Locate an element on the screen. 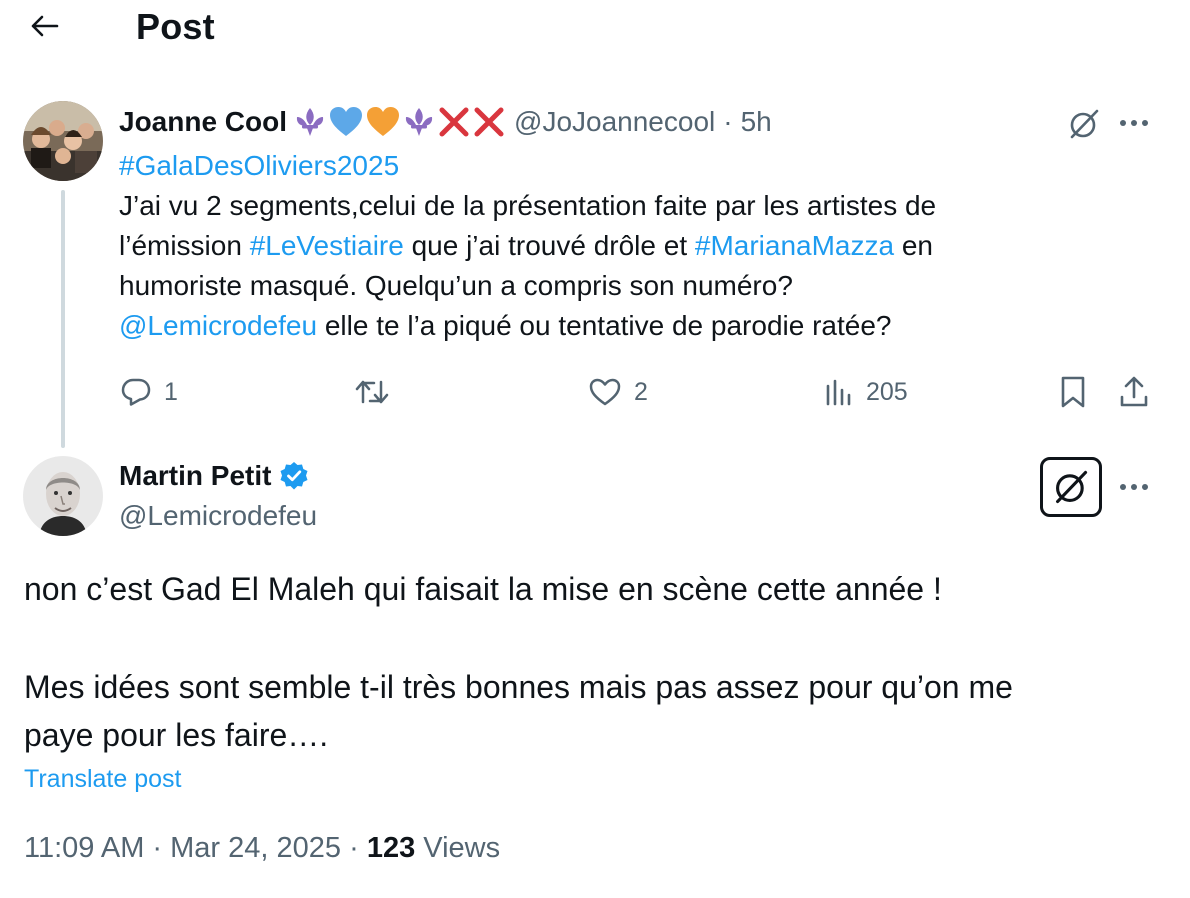 Image resolution: width=1190 pixels, height=898 pixels. main-post-author-line: Martin Petit is located at coordinates (214, 476).